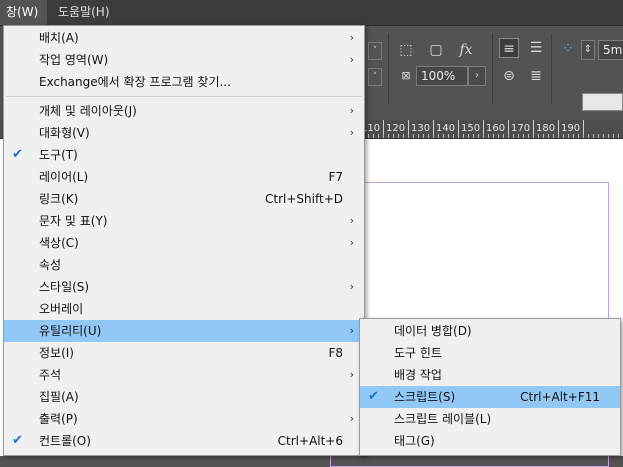  I want to click on reference-point-icon: ⁘, so click(568, 49).